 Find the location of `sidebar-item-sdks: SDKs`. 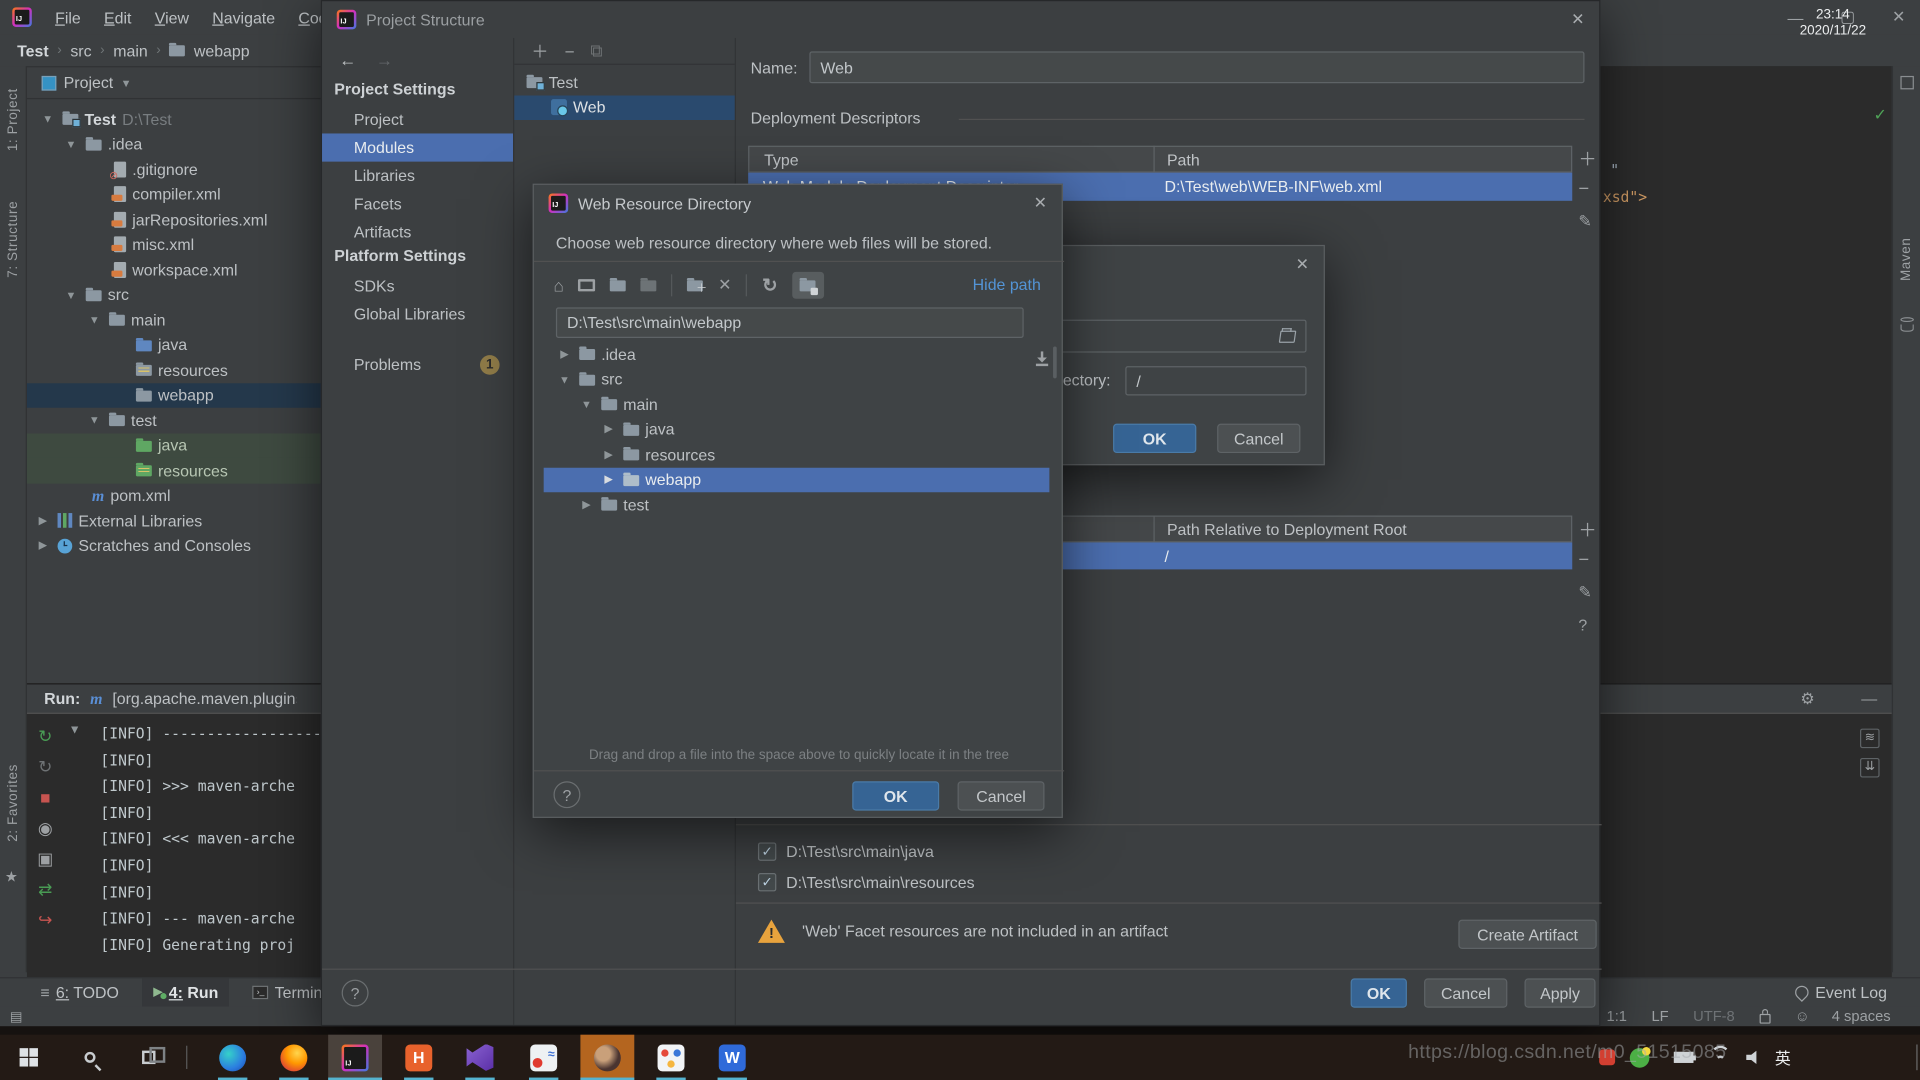

sidebar-item-sdks: SDKs is located at coordinates (417, 286).